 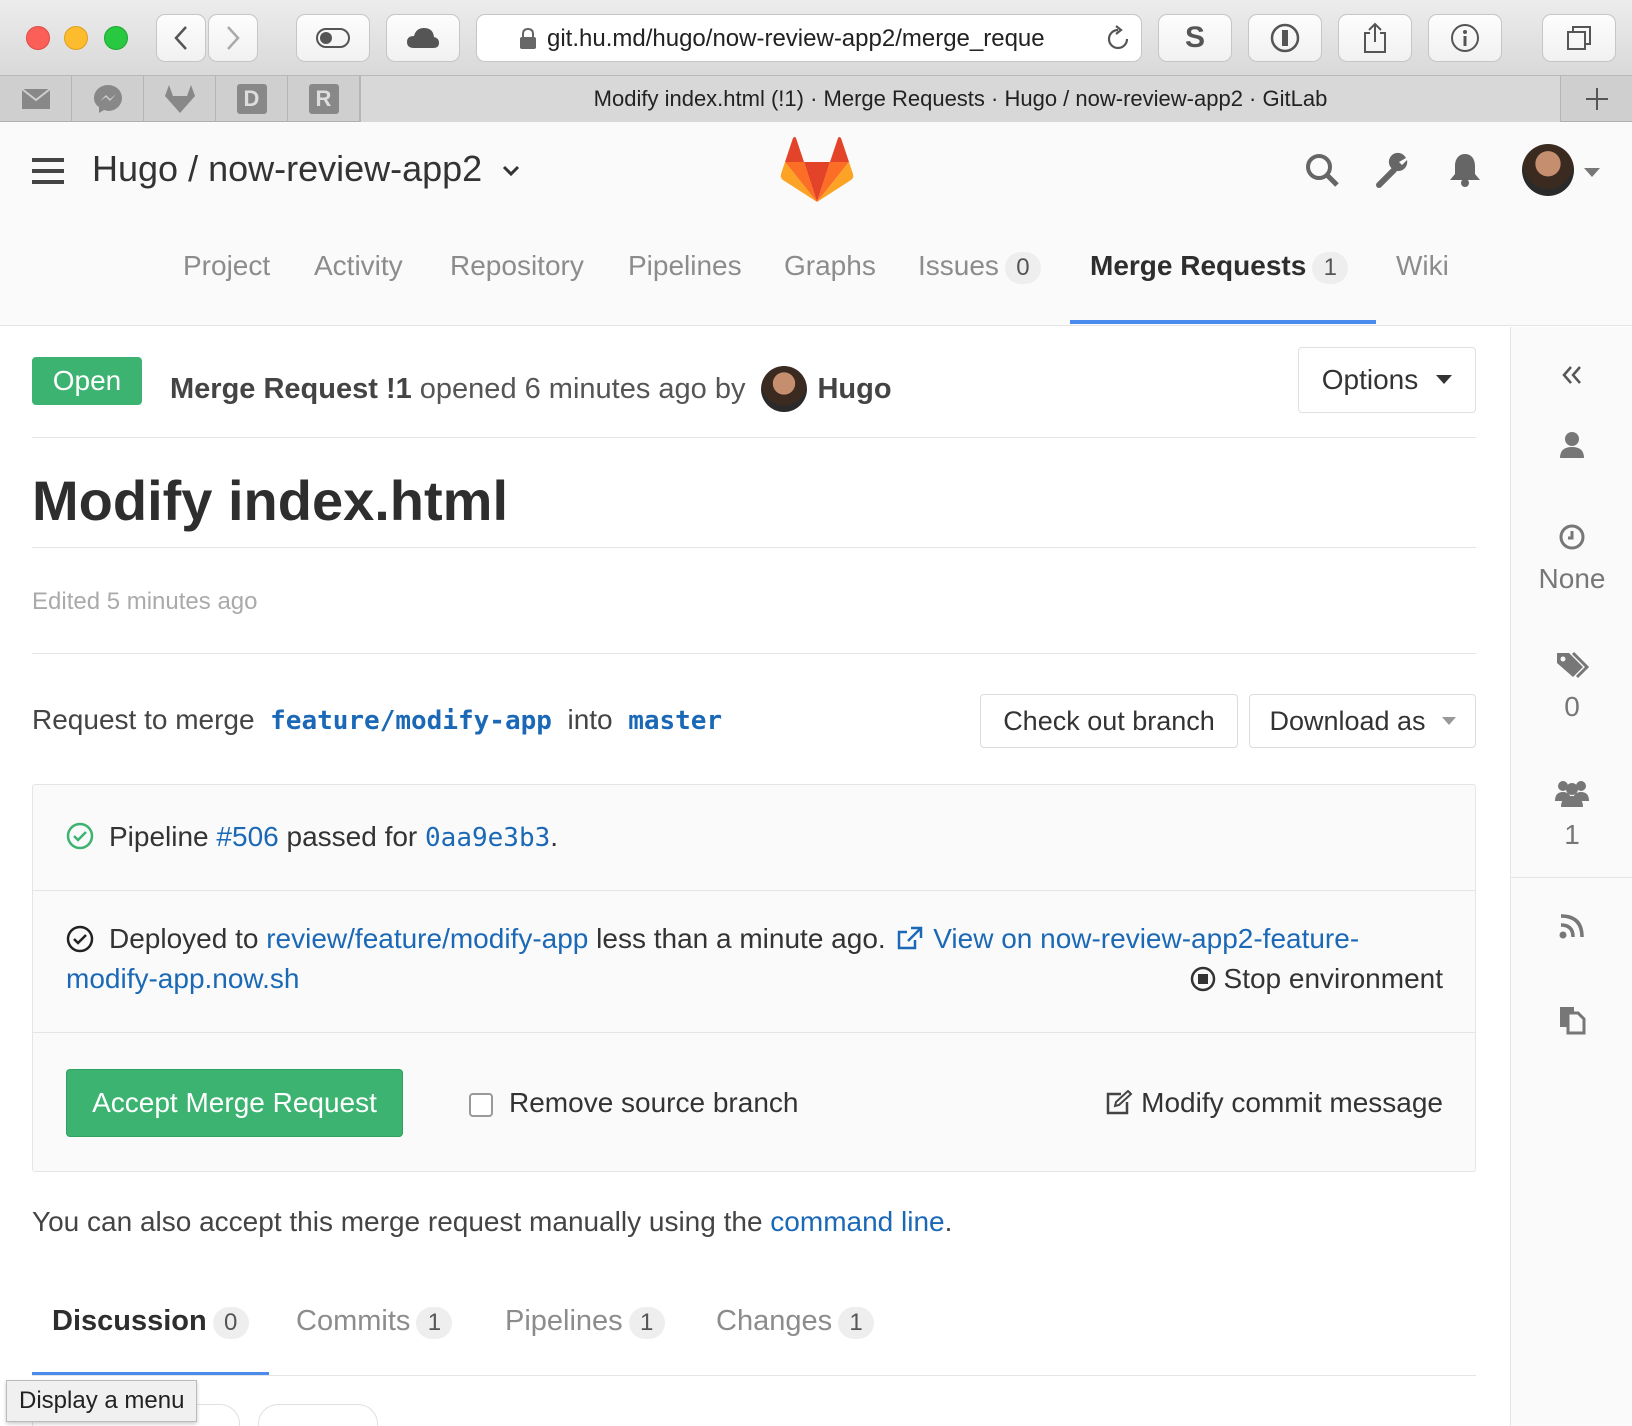 I want to click on download-as-dropdown: Download as, so click(x=1362, y=721).